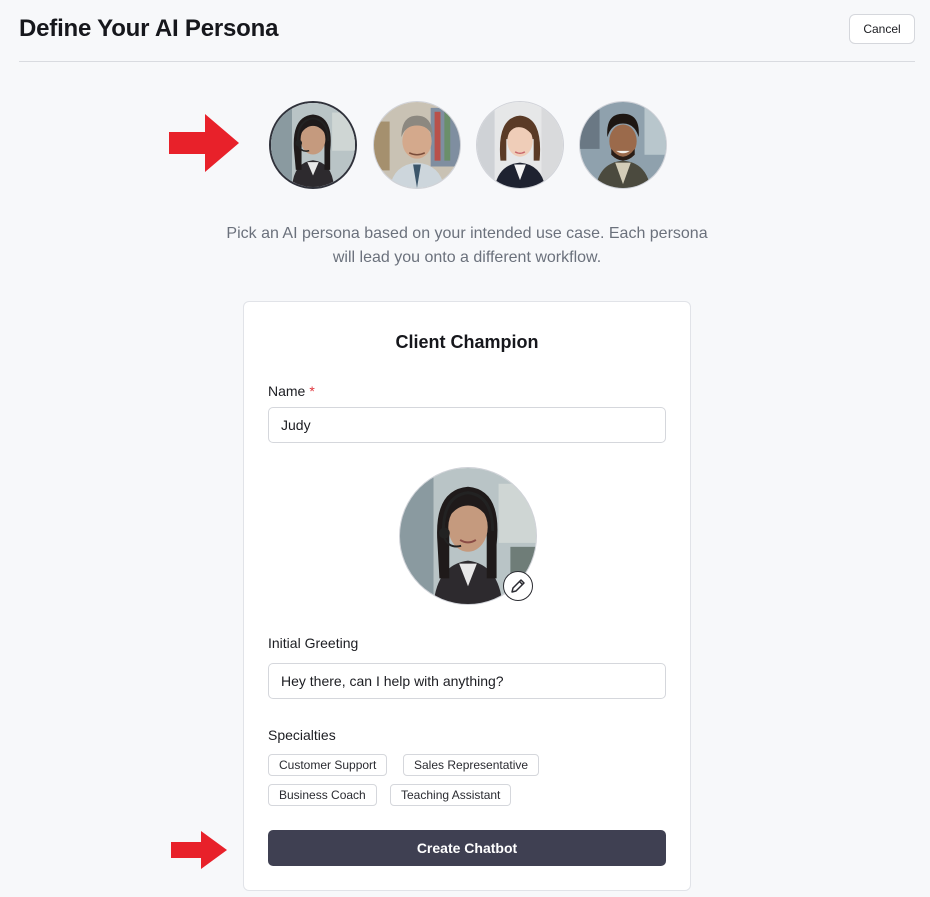 The image size is (930, 897). What do you see at coordinates (322, 795) in the screenshot?
I see `tag-business-coach: Business Coach` at bounding box center [322, 795].